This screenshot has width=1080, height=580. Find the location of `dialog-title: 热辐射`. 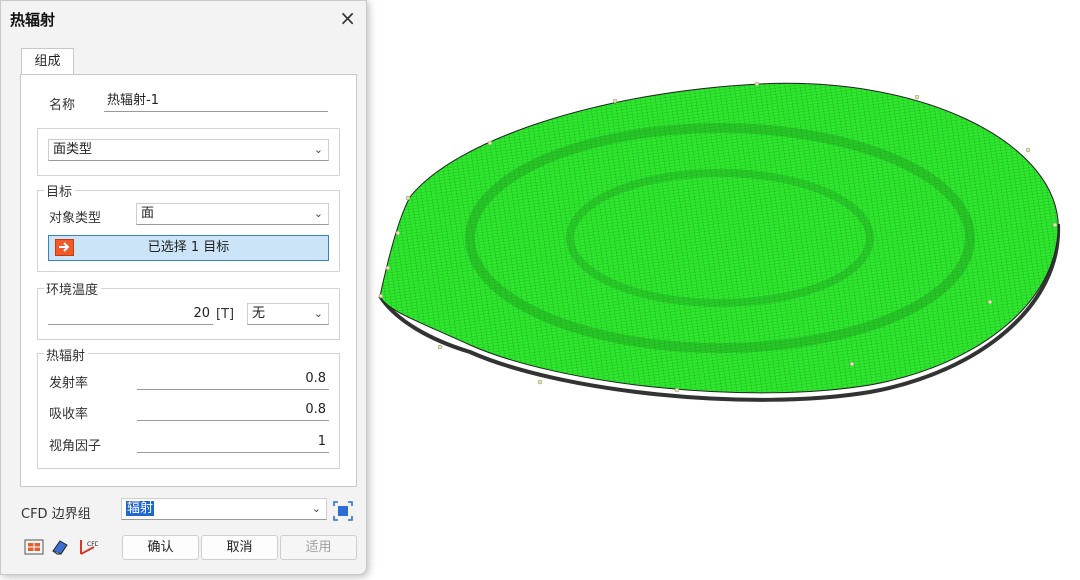

dialog-title: 热辐射 is located at coordinates (33, 20).